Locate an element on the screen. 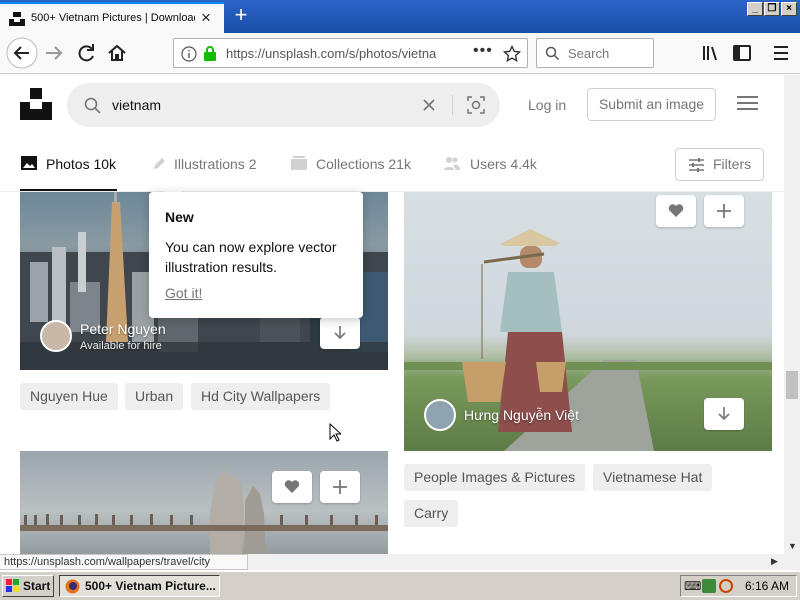 This screenshot has height=600, width=800. start-label: Start is located at coordinates (37, 586).